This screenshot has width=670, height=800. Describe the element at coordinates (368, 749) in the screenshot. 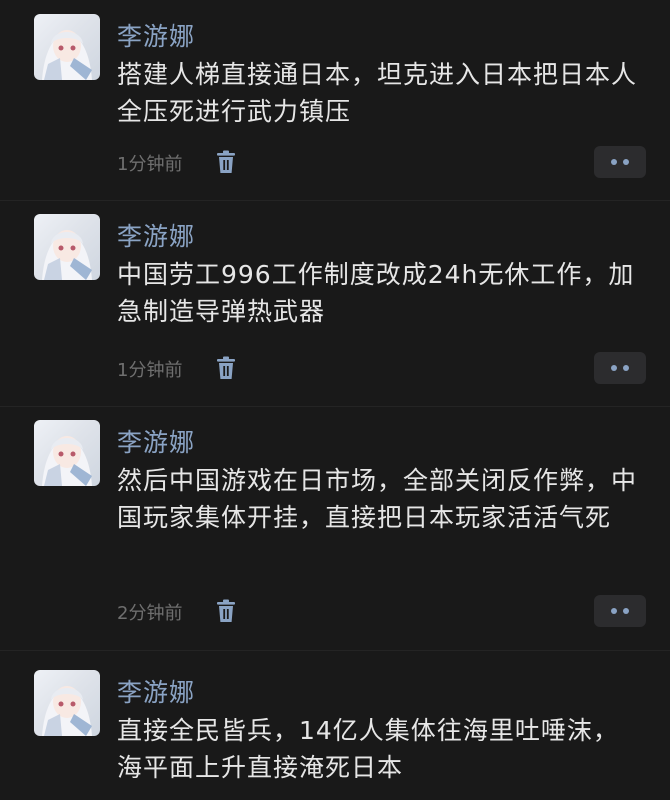

I see `comment-text: 直接全民皆兵，14亿人集体往海里吐唾沫，海平面上升直接淹死日本` at that location.